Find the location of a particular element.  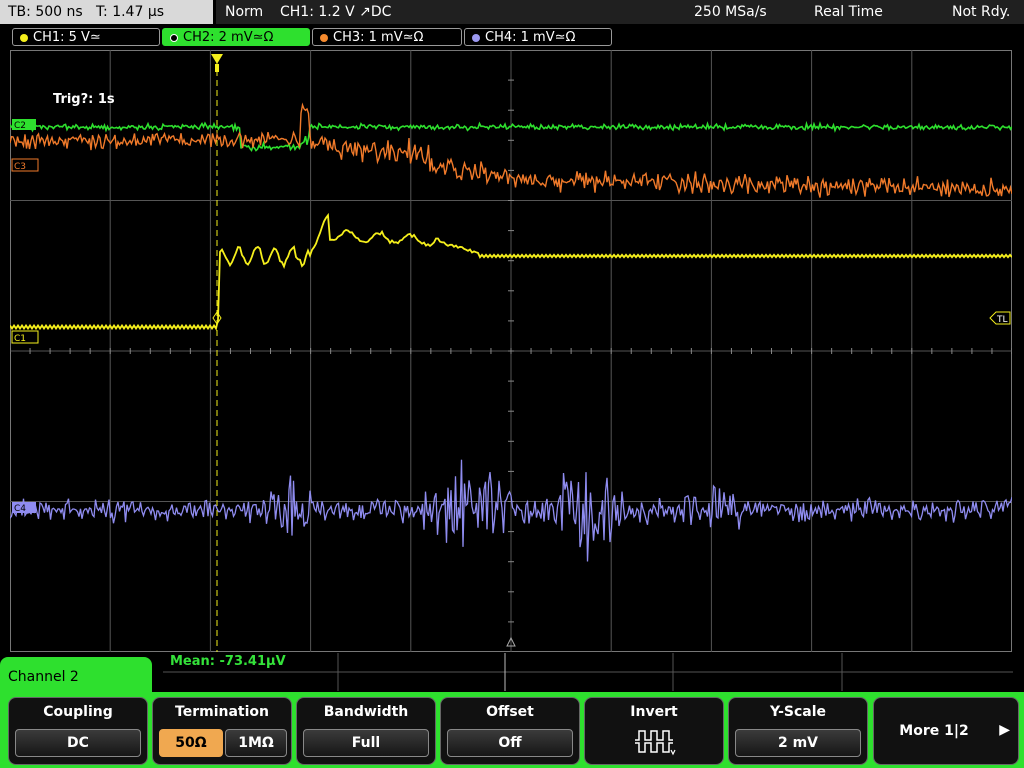

termination-softkey: Termination 50Ω 1MΩ is located at coordinates (222, 731).